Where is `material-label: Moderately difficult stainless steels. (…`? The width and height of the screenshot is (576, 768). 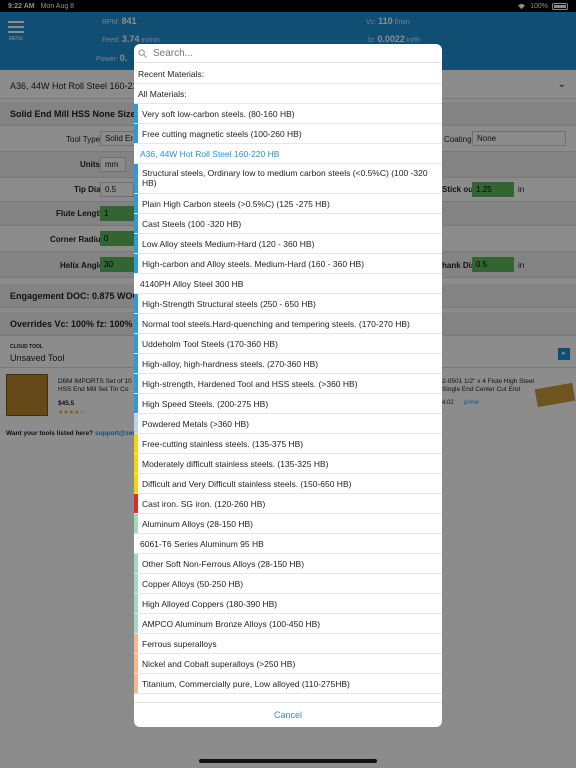 material-label: Moderately difficult stainless steels. (… is located at coordinates (235, 464).